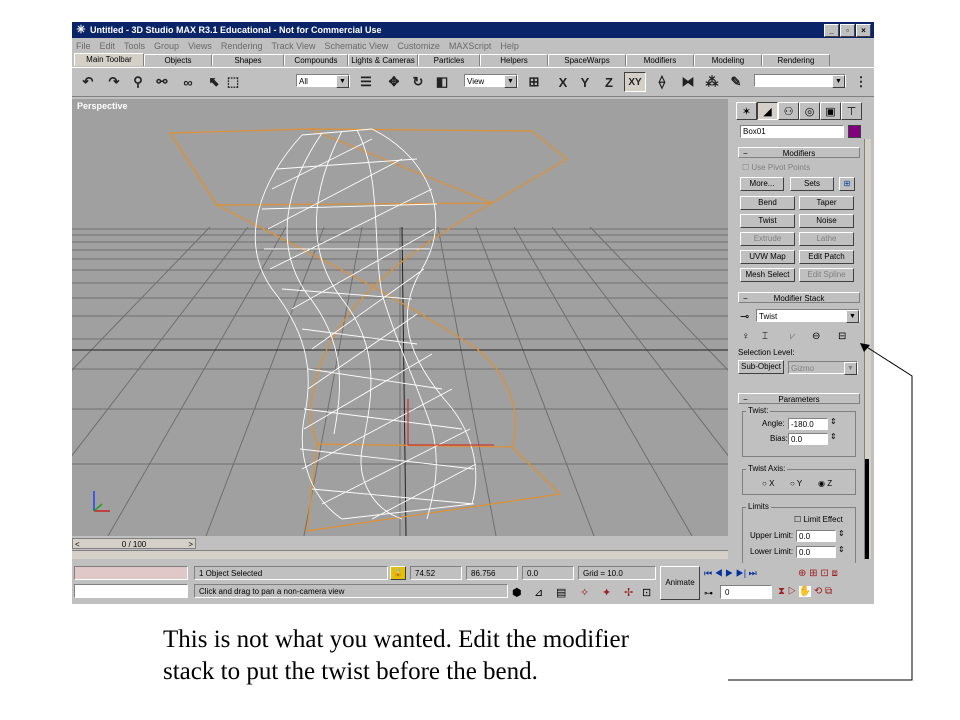 Image resolution: width=960 pixels, height=720 pixels. Describe the element at coordinates (449, 60) in the screenshot. I see `tab-particles: Particles` at that location.